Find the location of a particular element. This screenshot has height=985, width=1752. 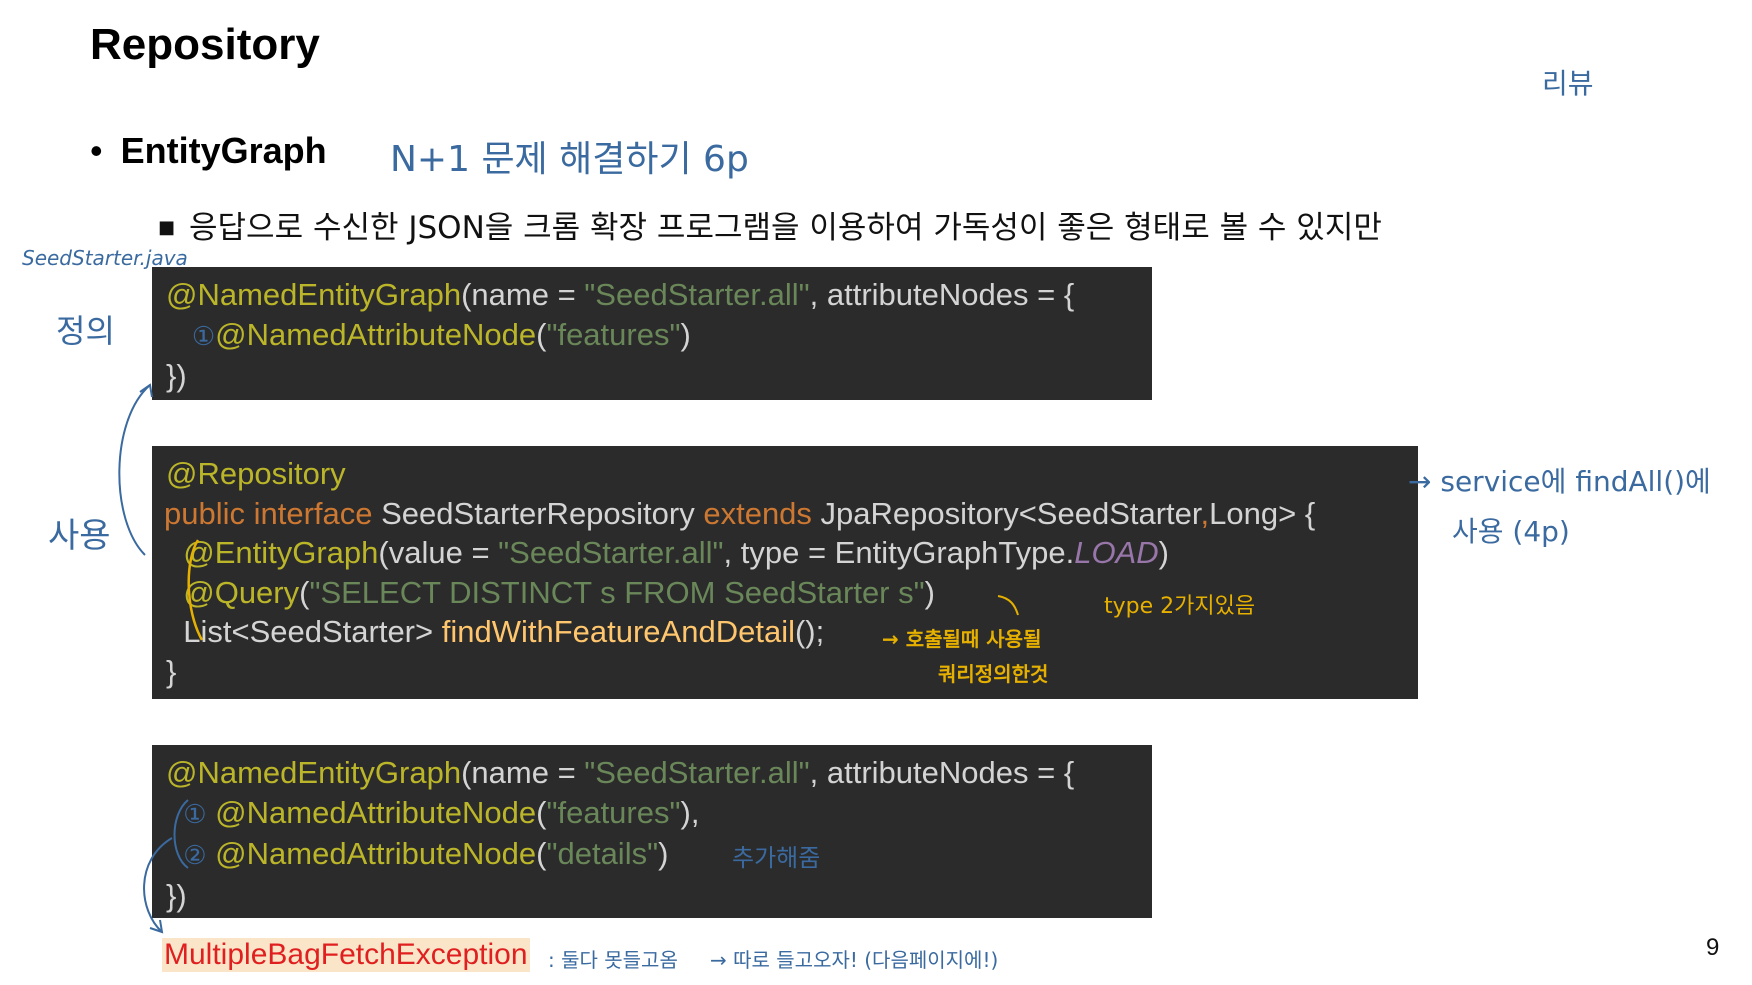

orange-bracket is located at coordinates (195, 590).